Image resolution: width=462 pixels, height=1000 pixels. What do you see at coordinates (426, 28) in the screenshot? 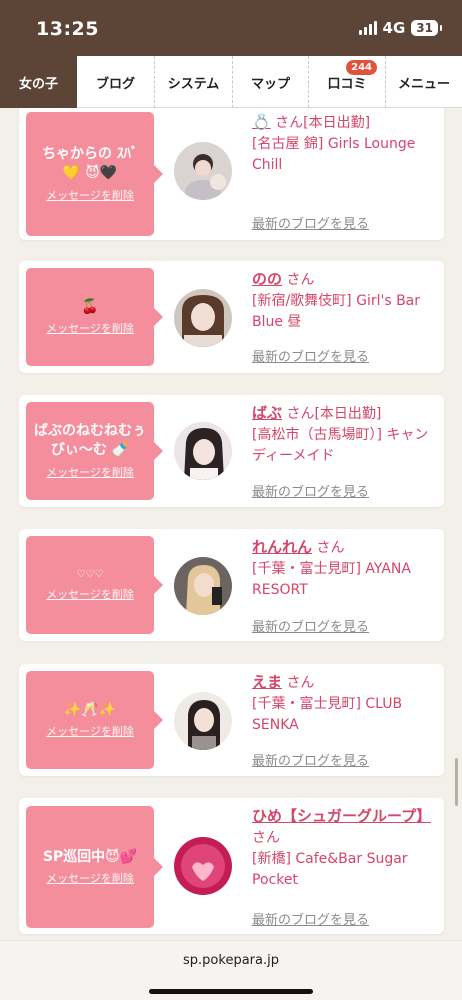
I see `battery-icon: 31` at bounding box center [426, 28].